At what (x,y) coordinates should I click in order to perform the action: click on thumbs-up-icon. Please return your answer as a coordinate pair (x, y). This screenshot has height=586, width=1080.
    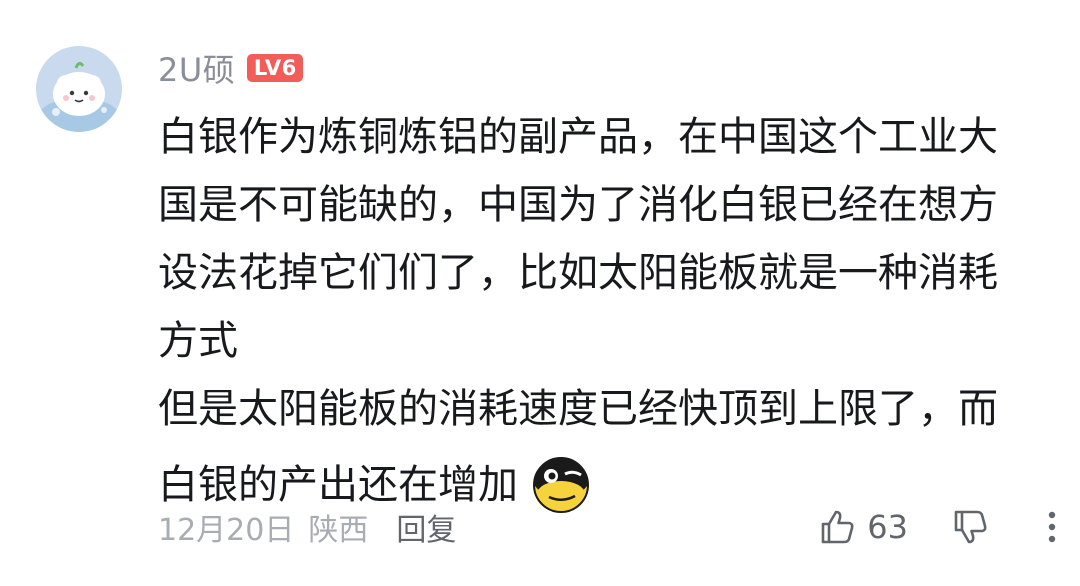
    Looking at the image, I should click on (837, 527).